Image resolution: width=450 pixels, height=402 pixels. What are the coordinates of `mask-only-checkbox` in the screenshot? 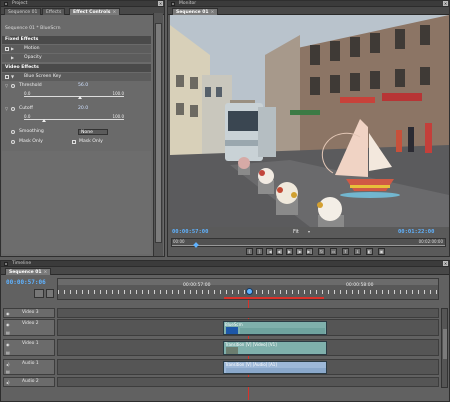 It's located at (74, 142).